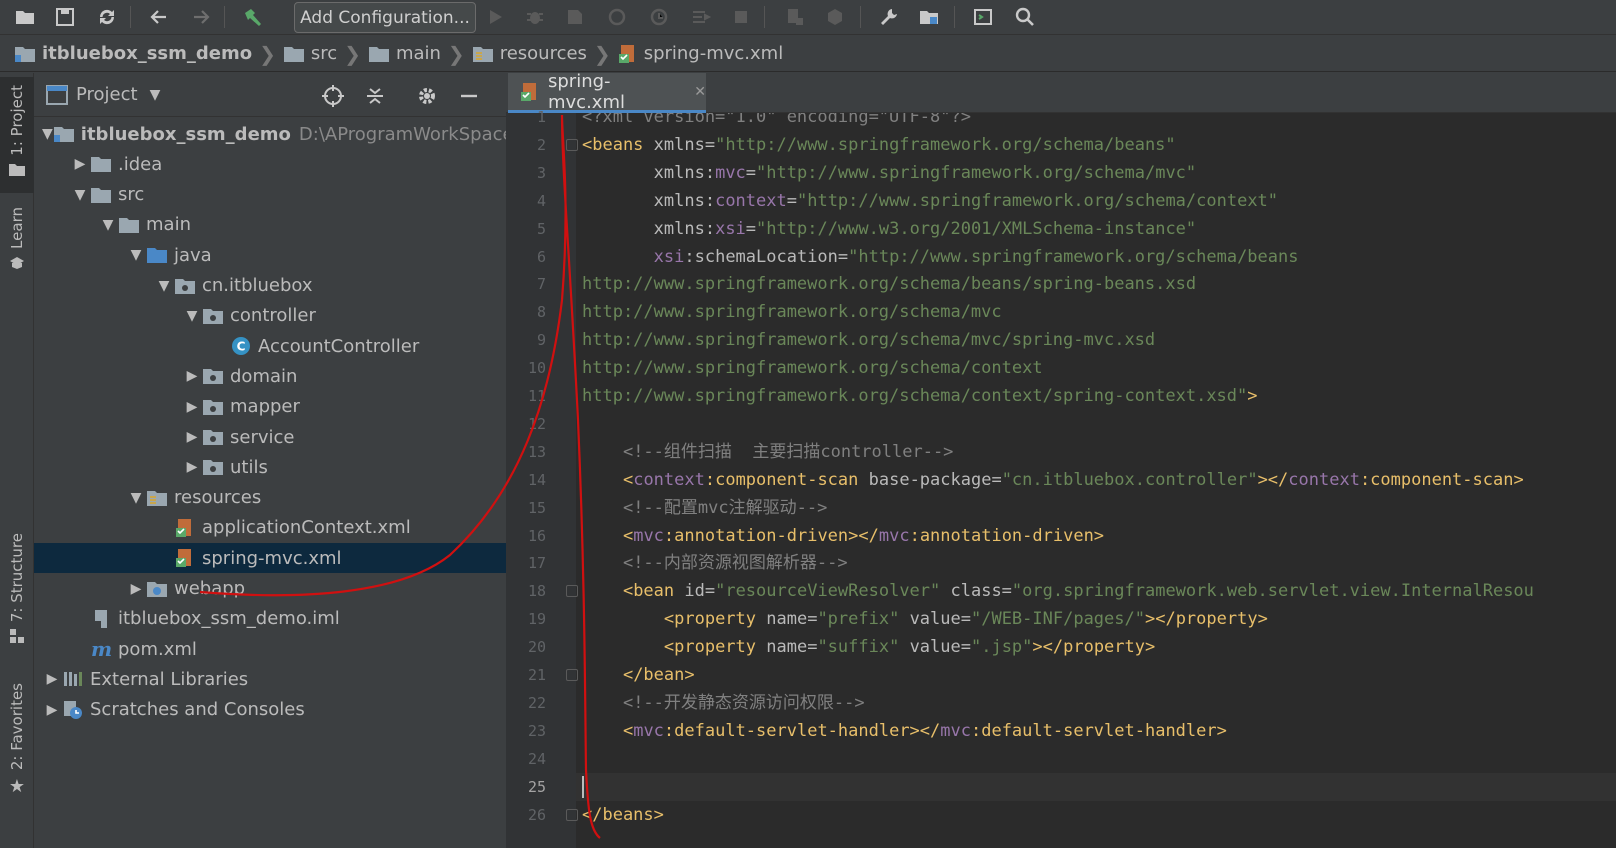 Image resolution: width=1616 pixels, height=848 pixels. I want to click on tool-tab-favorites: 2: Favorites ★, so click(17, 745).